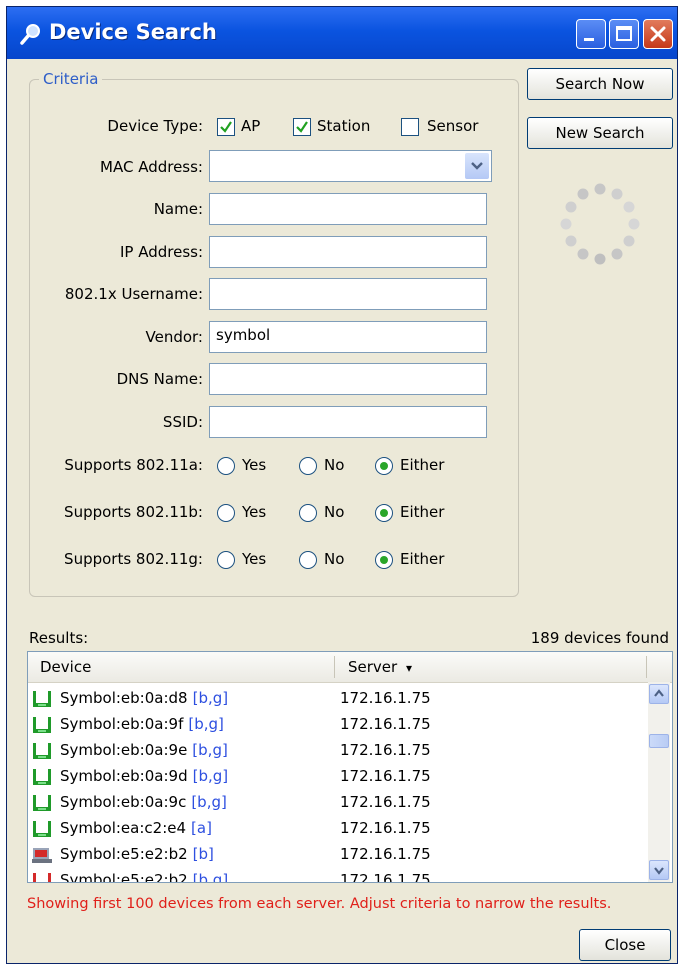  I want to click on 80211a-no-radio, so click(308, 466).